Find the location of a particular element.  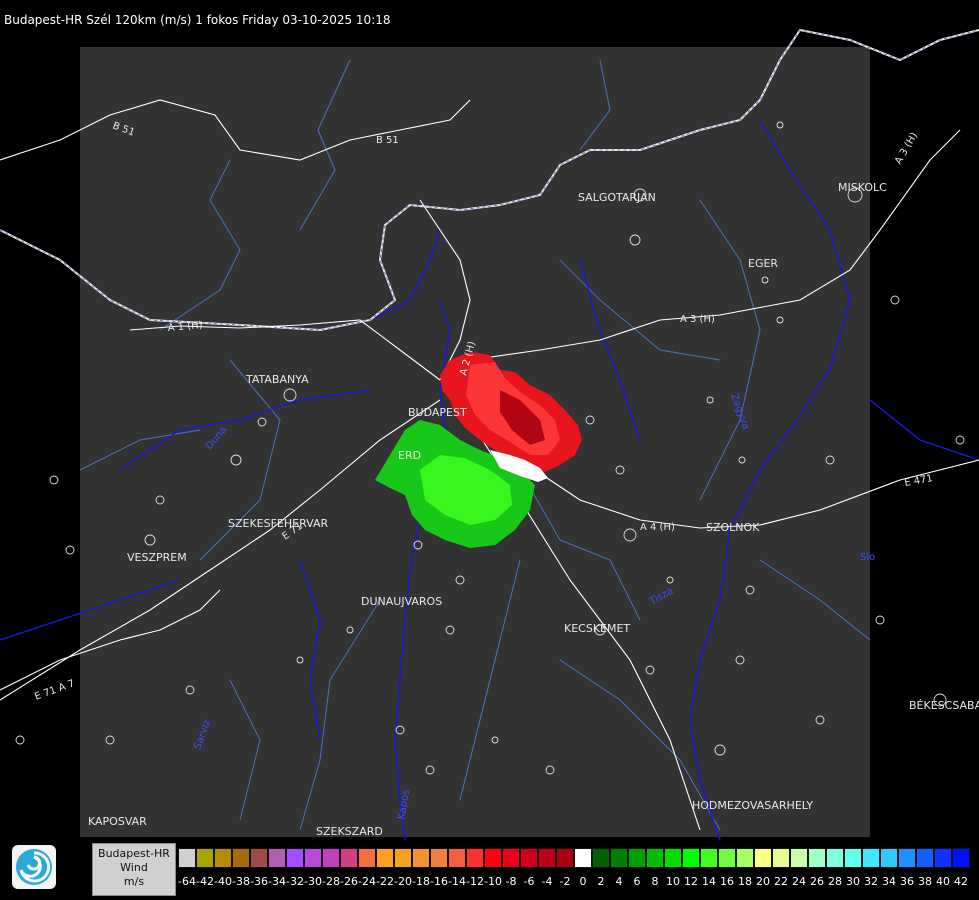

city-salgotarjan: SALGOTARJAN is located at coordinates (617, 197).